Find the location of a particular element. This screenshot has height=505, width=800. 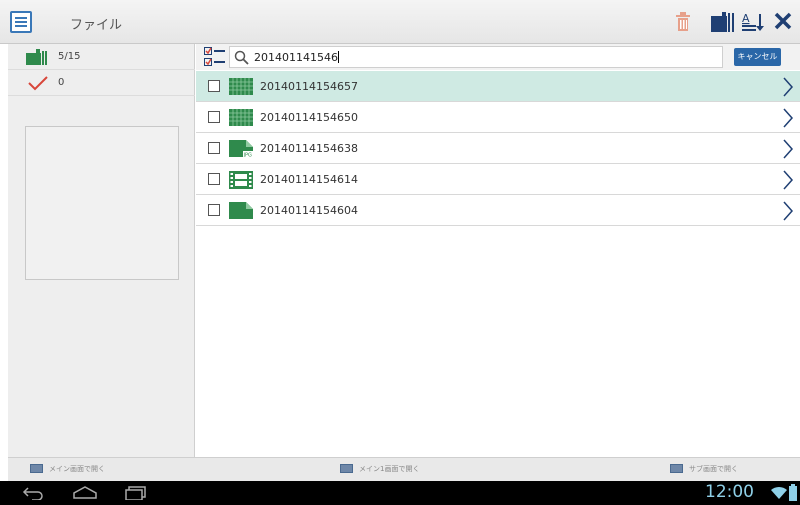

cancel-button: キャンセル is located at coordinates (757, 57).